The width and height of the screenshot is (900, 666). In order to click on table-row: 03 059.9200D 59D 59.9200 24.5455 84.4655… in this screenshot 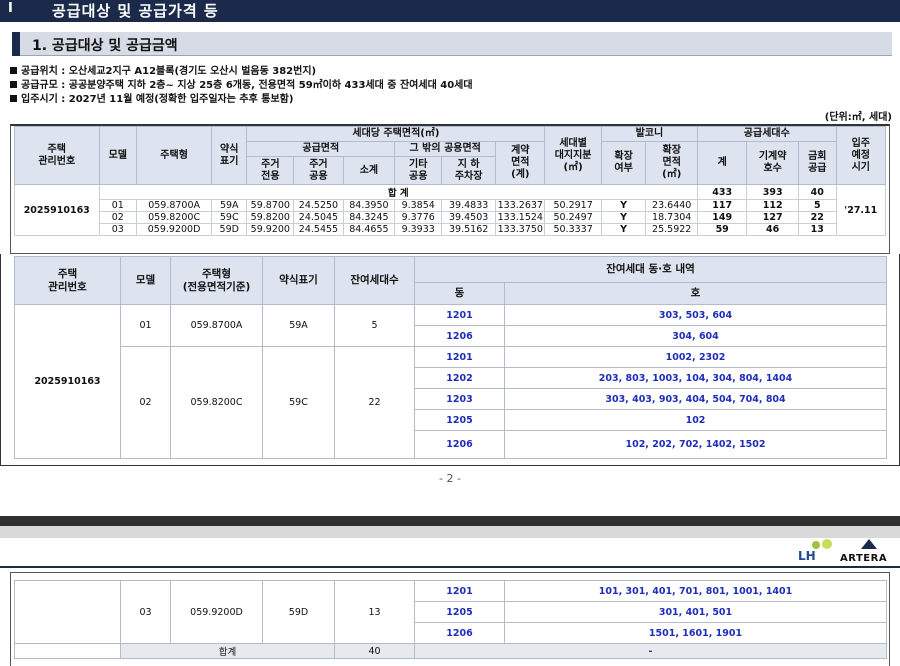, I will do `click(450, 229)`.